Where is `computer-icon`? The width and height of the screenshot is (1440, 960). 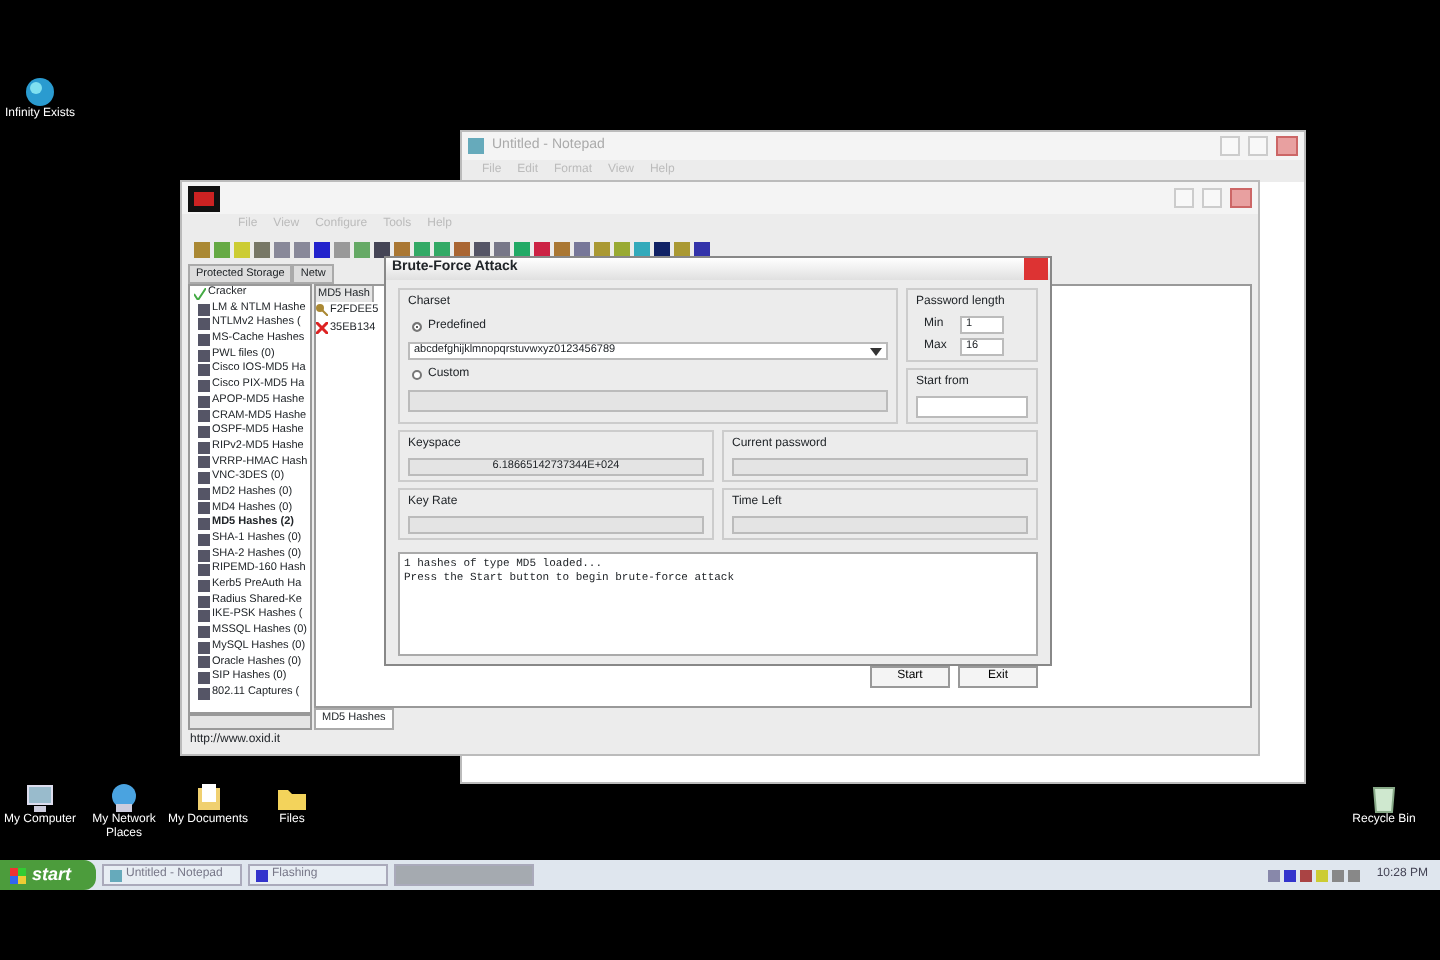 computer-icon is located at coordinates (40, 798).